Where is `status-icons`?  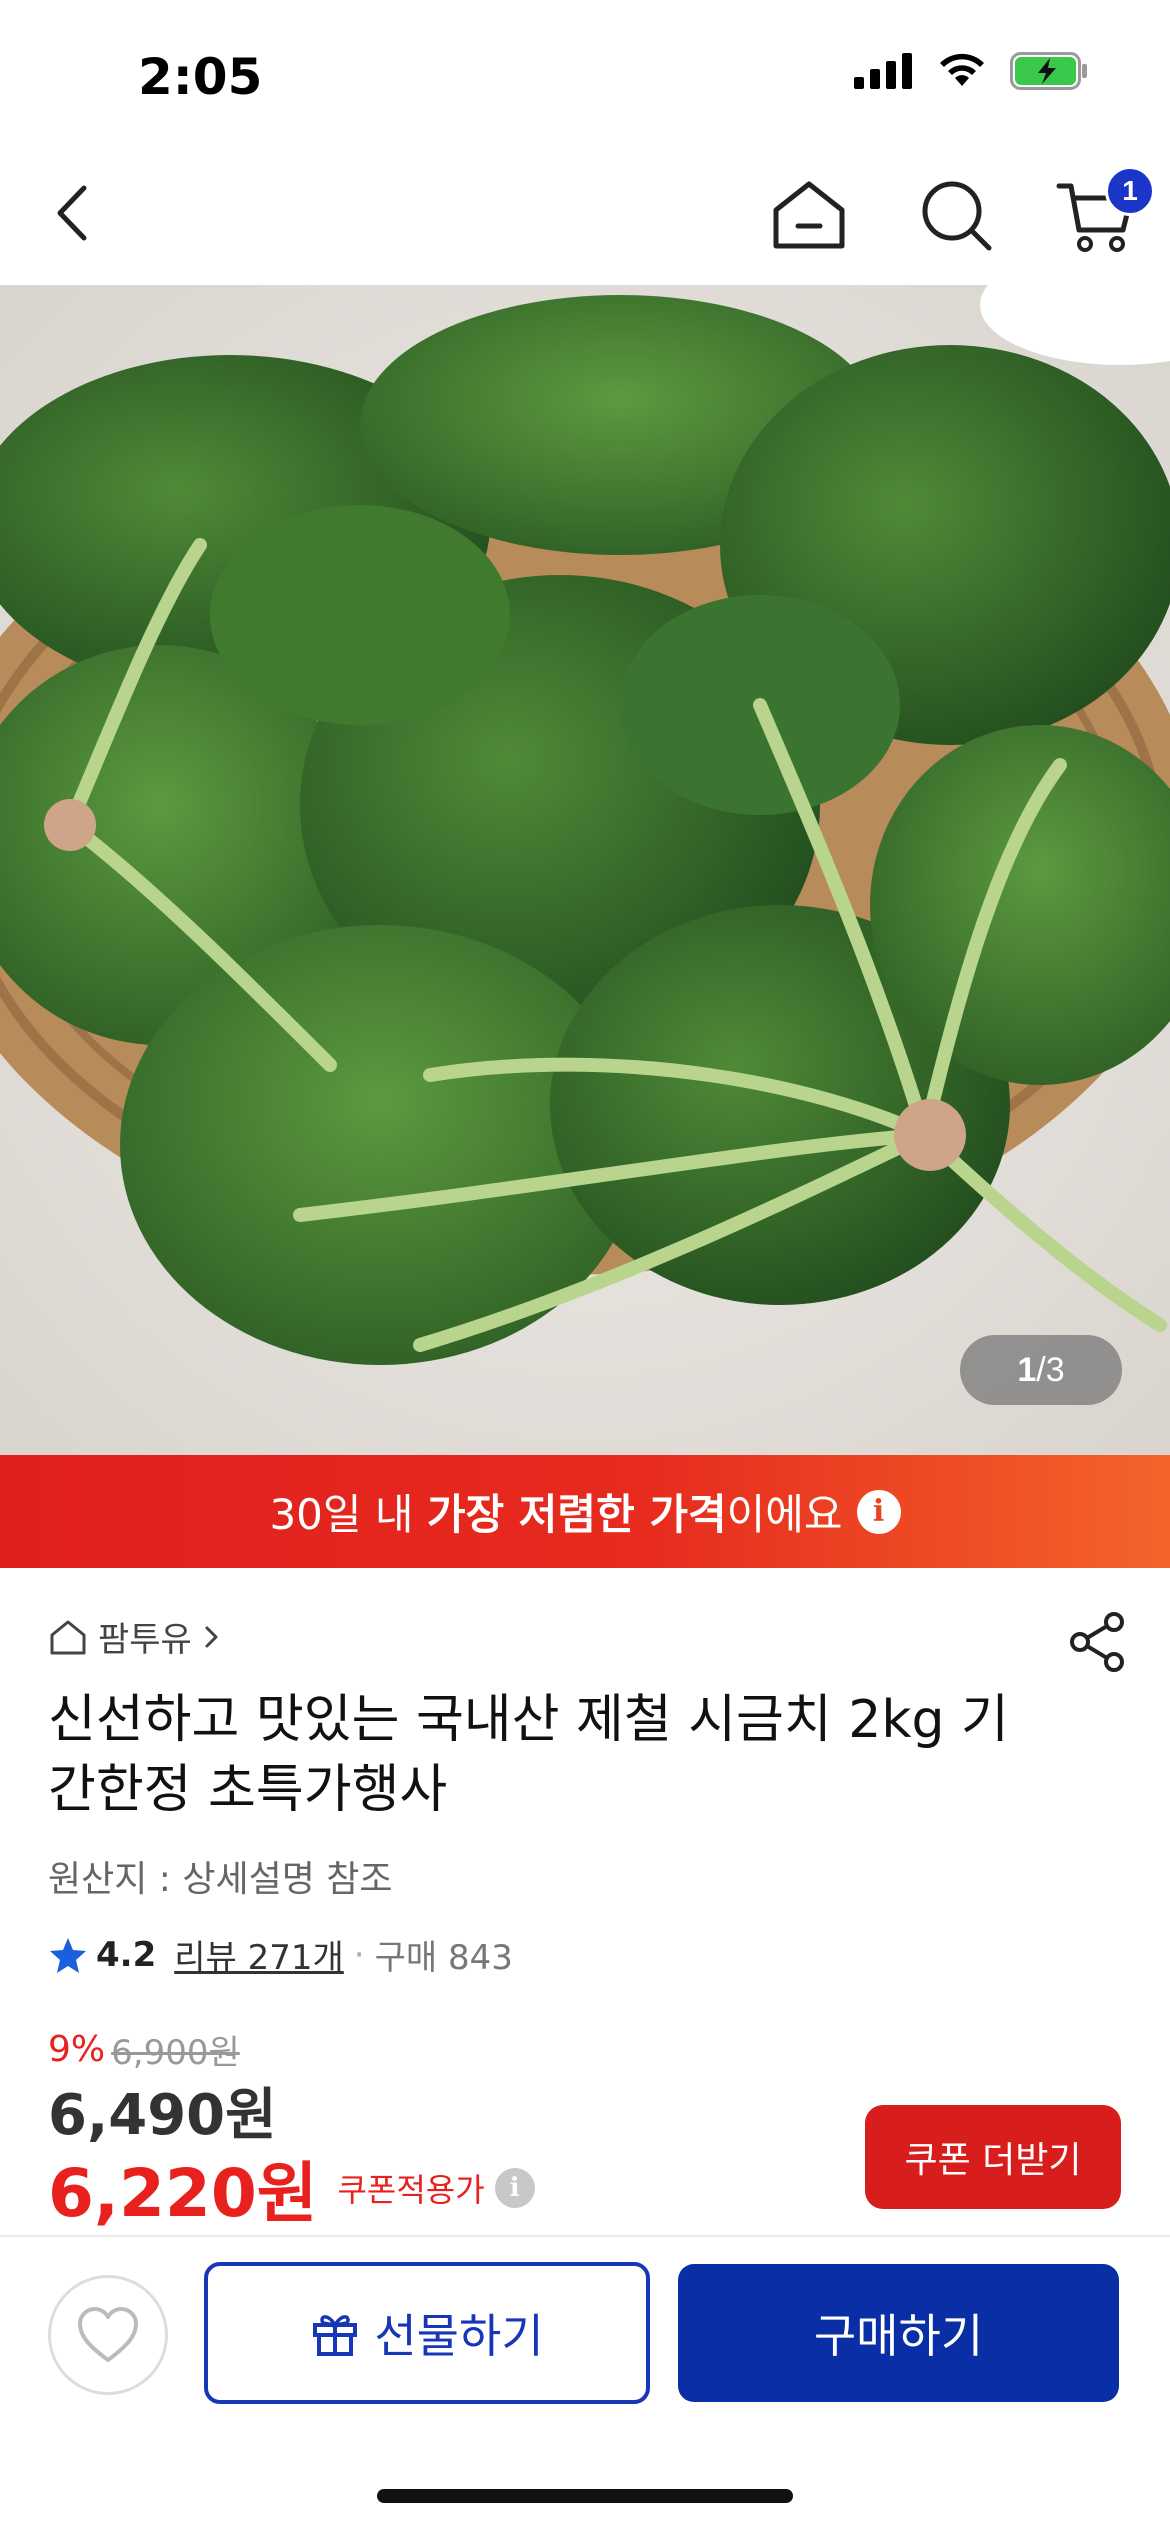
status-icons is located at coordinates (972, 71).